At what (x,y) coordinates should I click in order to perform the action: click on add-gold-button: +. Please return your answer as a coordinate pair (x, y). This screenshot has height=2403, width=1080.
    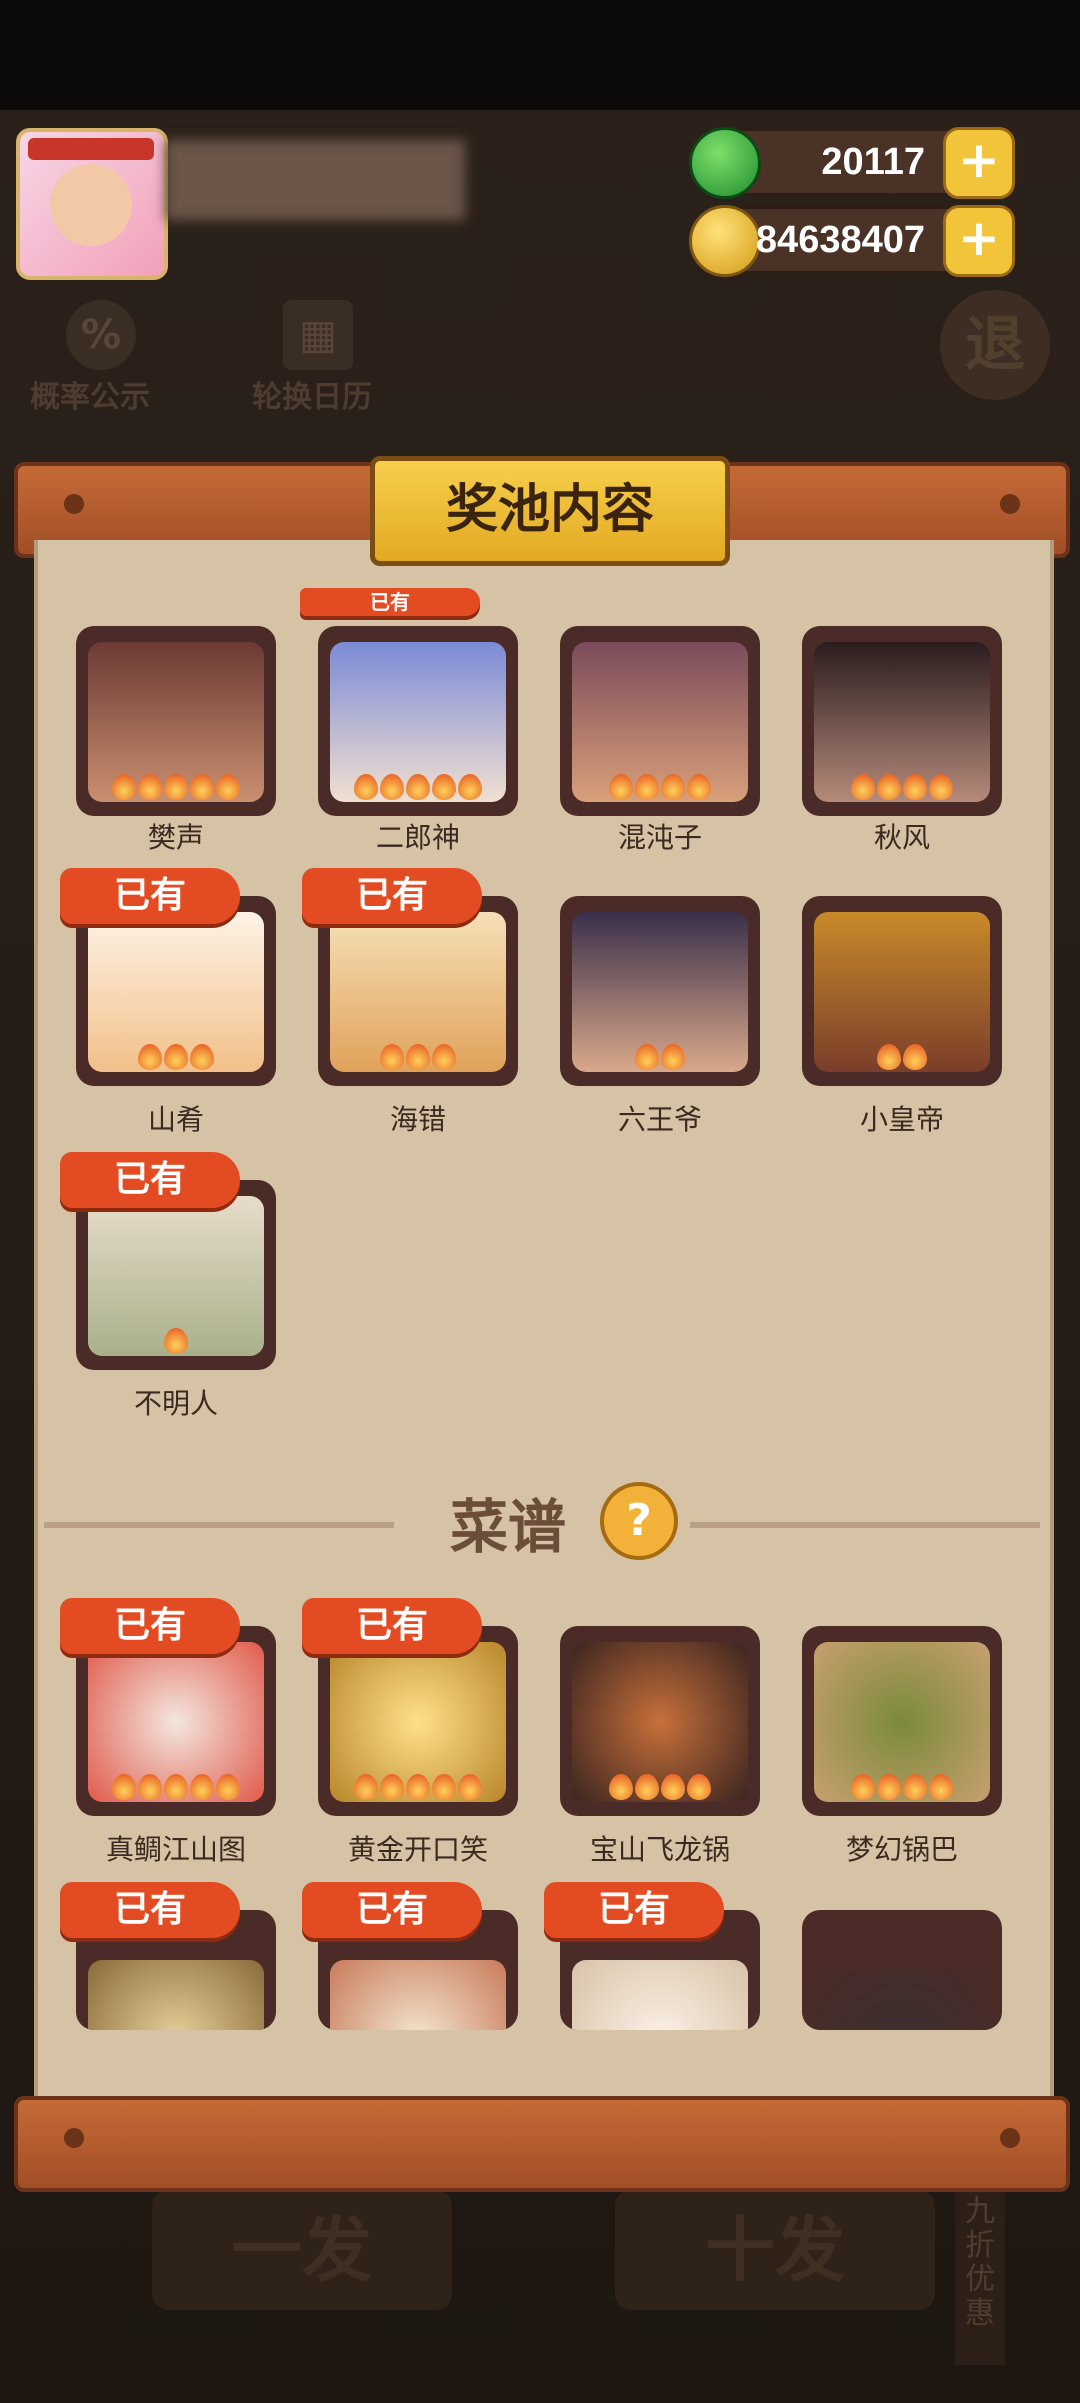
    Looking at the image, I should click on (979, 241).